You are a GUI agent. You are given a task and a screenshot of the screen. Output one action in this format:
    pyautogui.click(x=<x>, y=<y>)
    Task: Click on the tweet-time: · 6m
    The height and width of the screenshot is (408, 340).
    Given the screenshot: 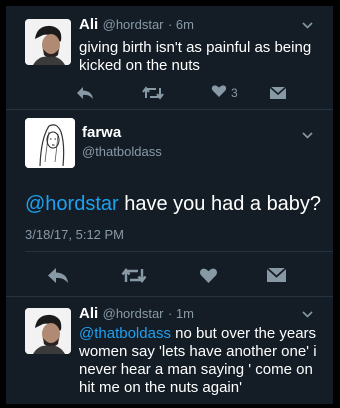 What is the action you would take?
    pyautogui.click(x=180, y=24)
    